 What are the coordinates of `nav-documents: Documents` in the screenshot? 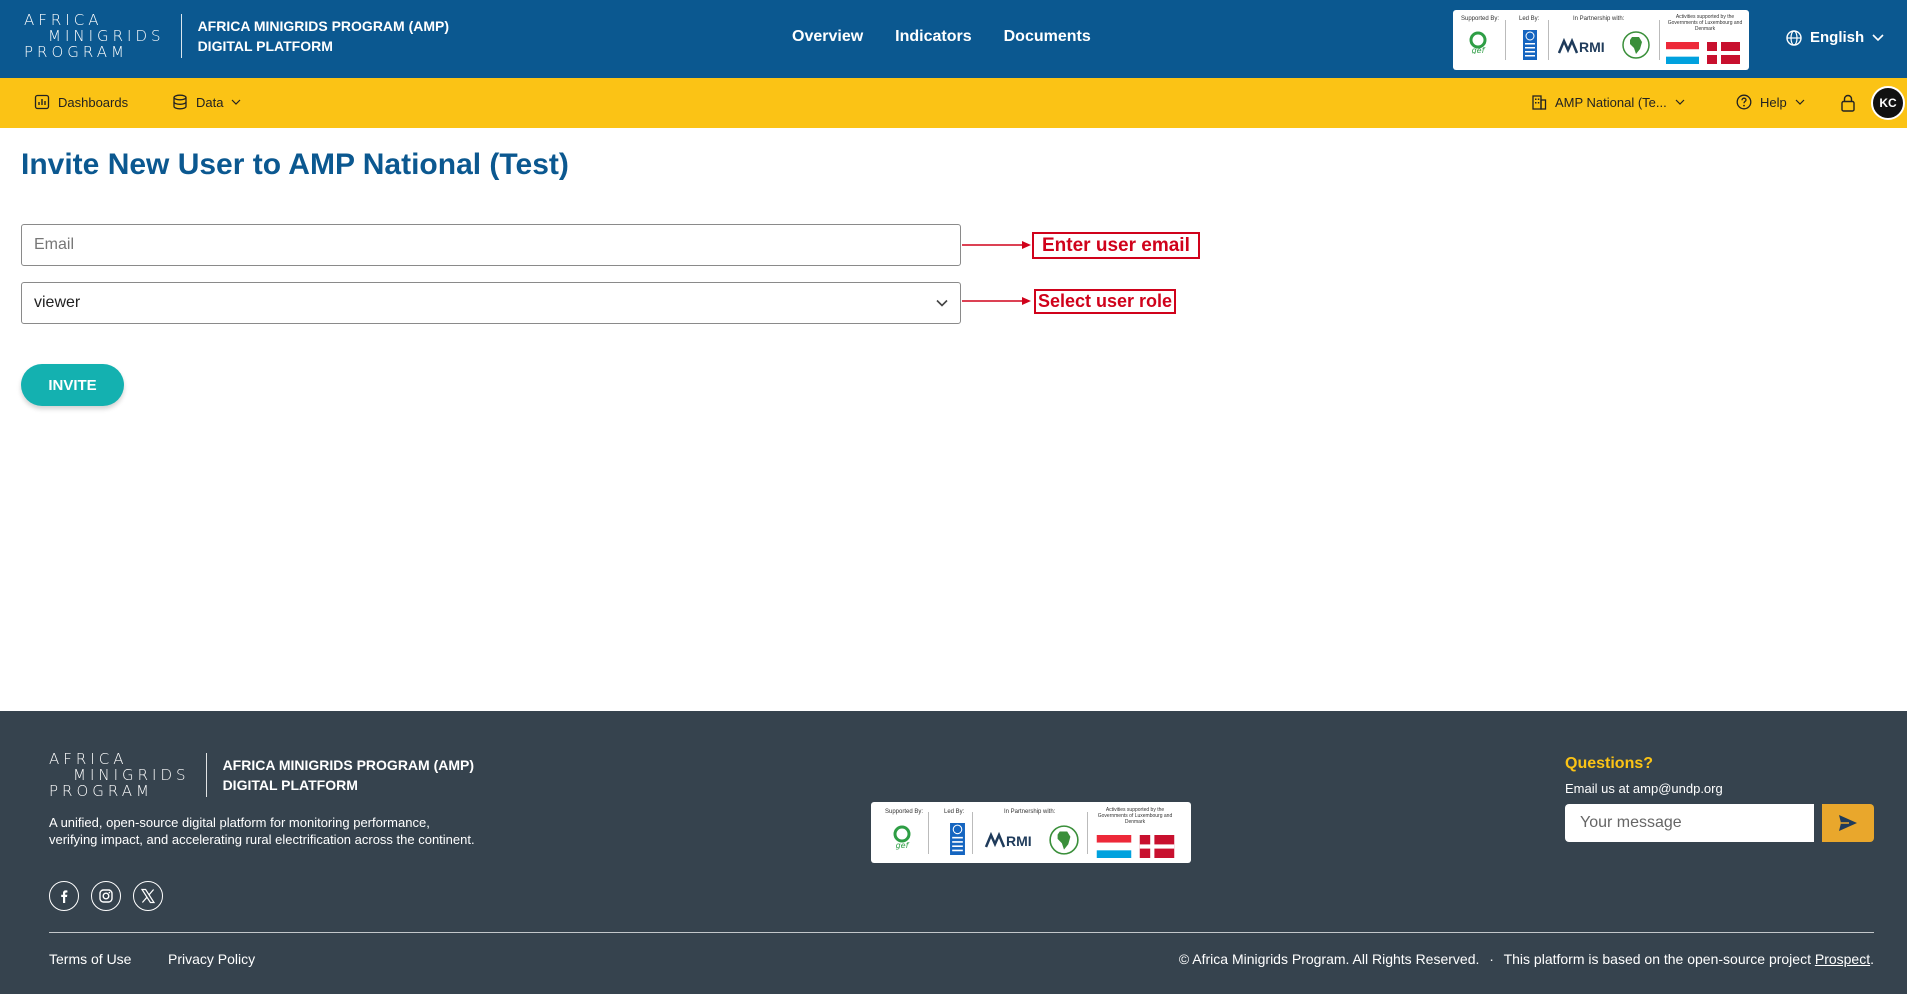 It's located at (1047, 37).